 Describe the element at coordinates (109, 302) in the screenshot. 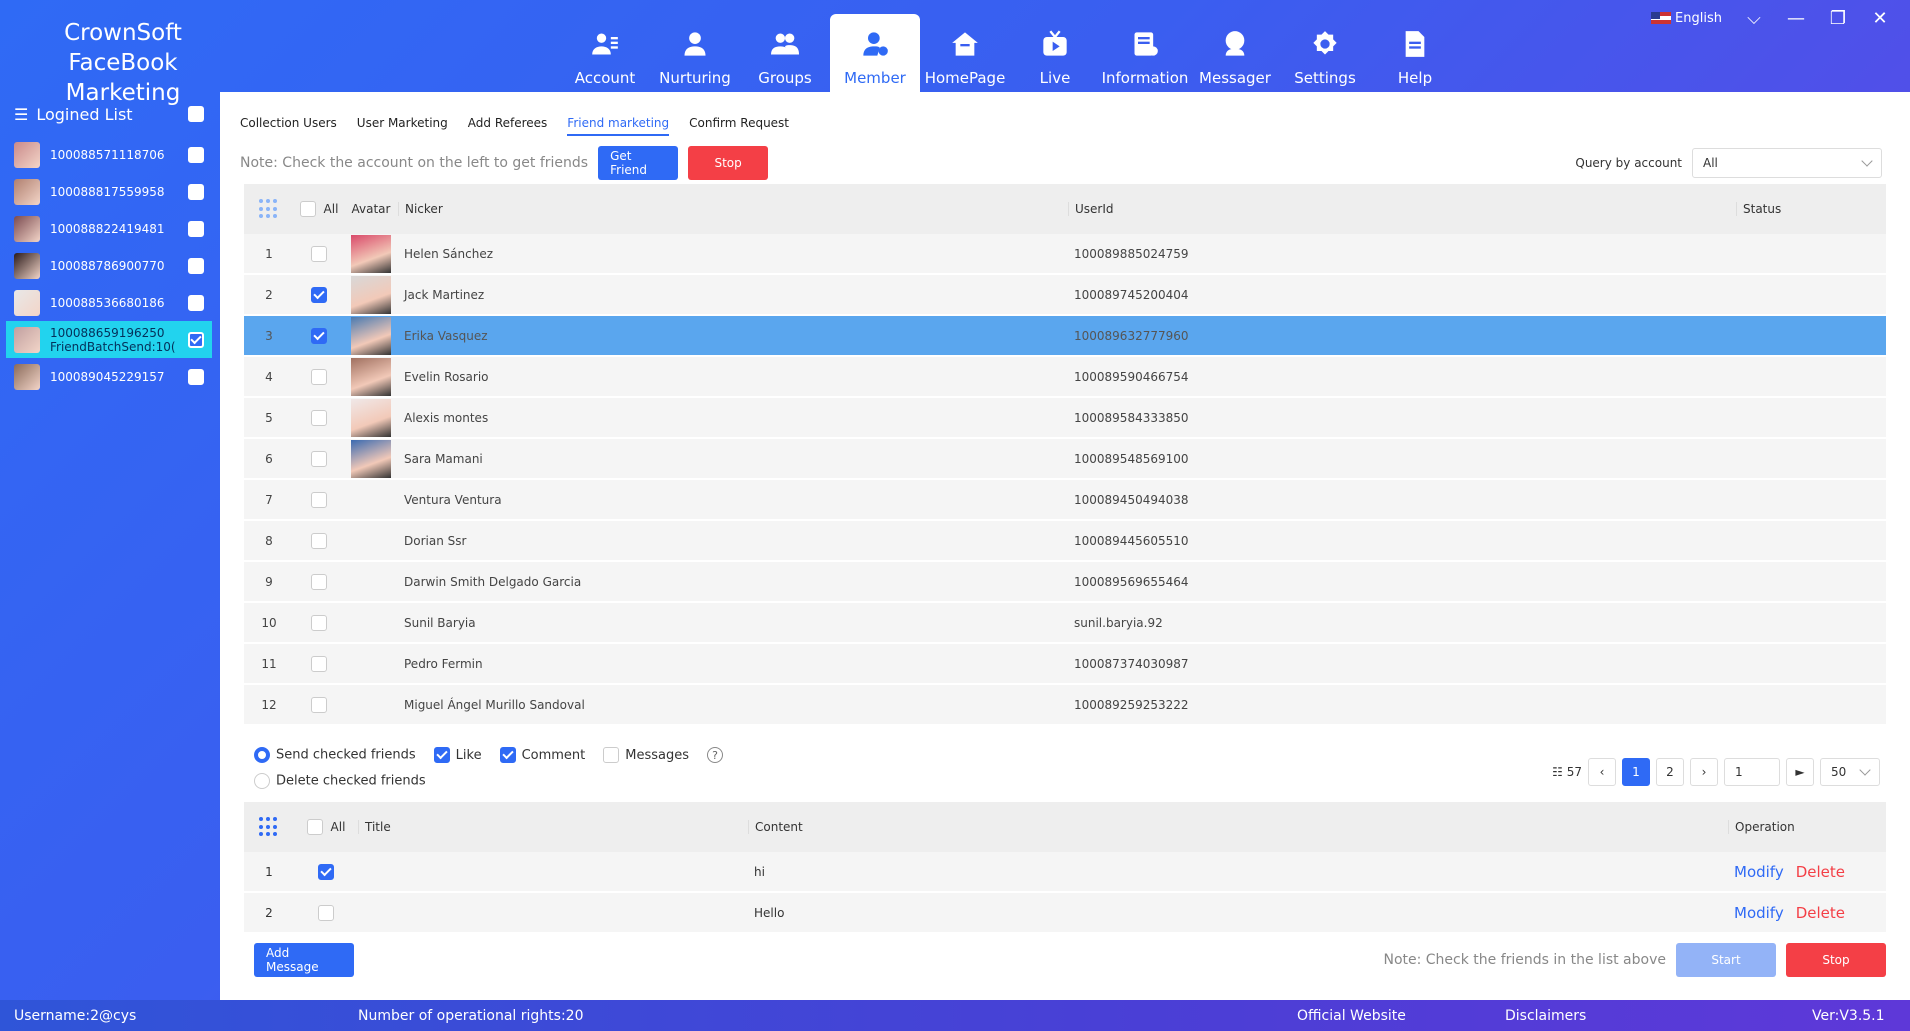

I see `account-item: 100088536680186` at that location.